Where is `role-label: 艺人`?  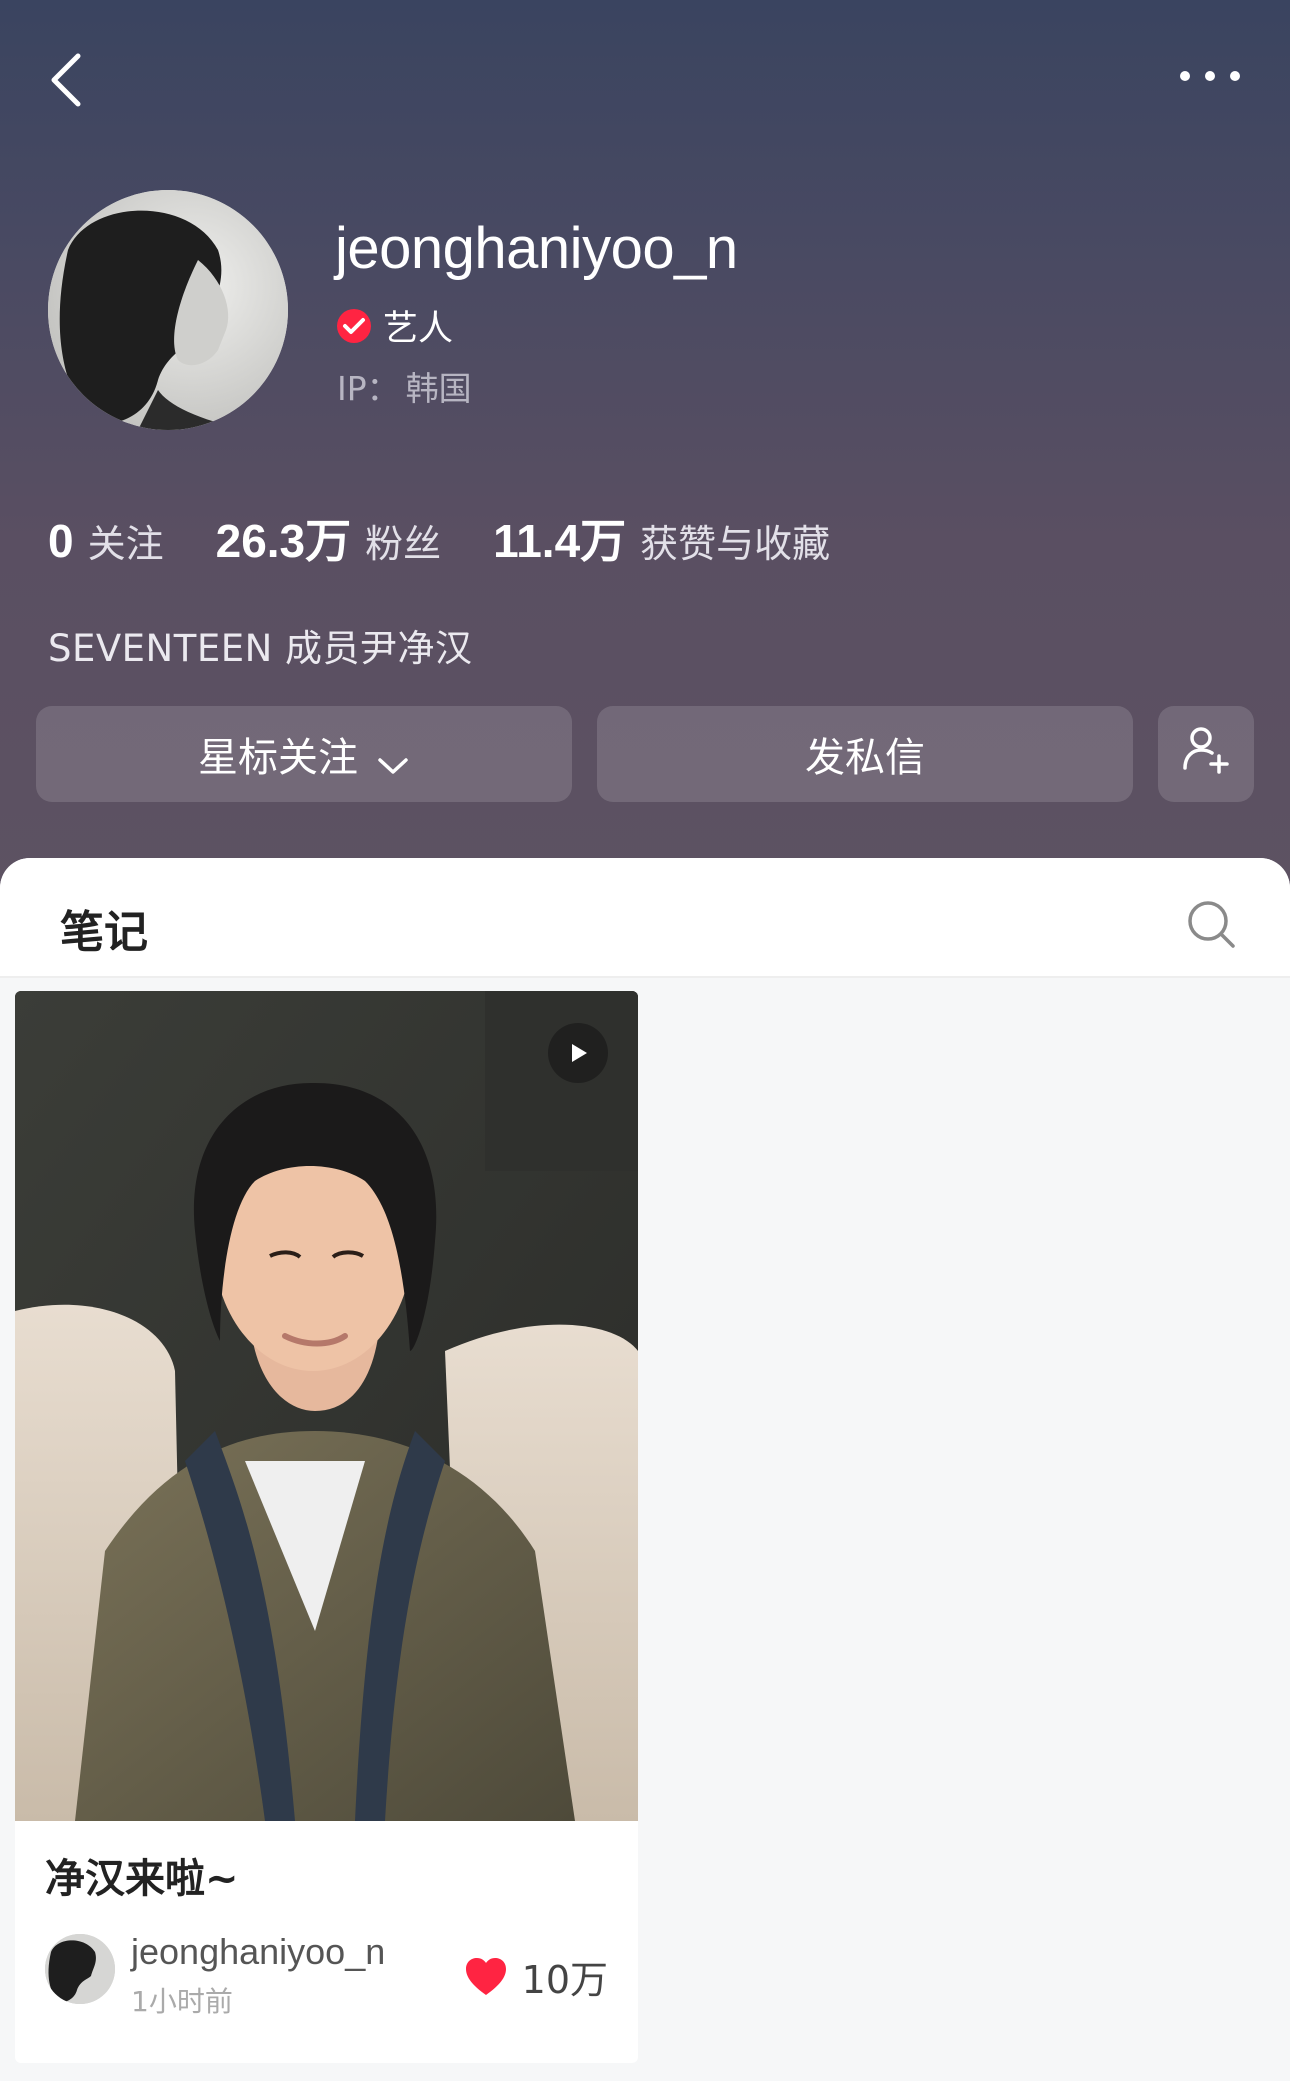
role-label: 艺人 is located at coordinates (418, 329).